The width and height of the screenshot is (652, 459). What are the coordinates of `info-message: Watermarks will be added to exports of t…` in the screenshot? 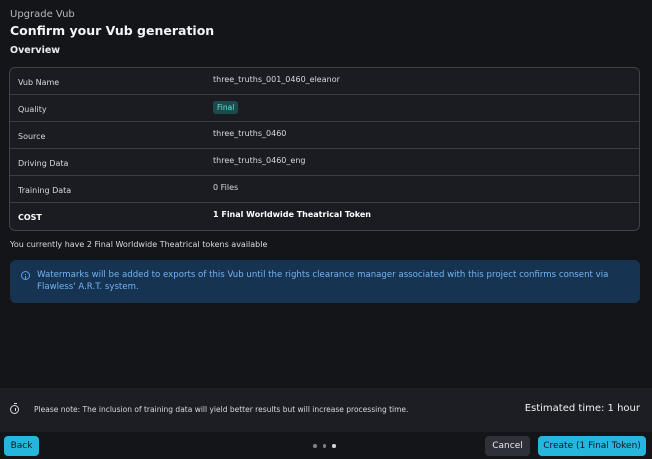 It's located at (323, 281).